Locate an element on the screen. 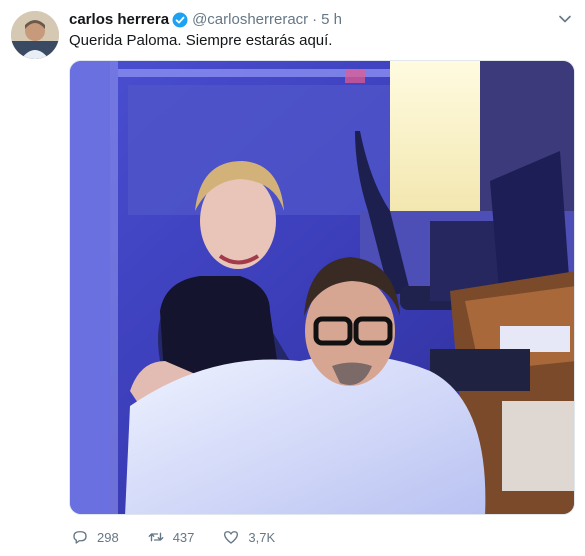 The width and height of the screenshot is (585, 556). chevron-down-icon is located at coordinates (565, 19).